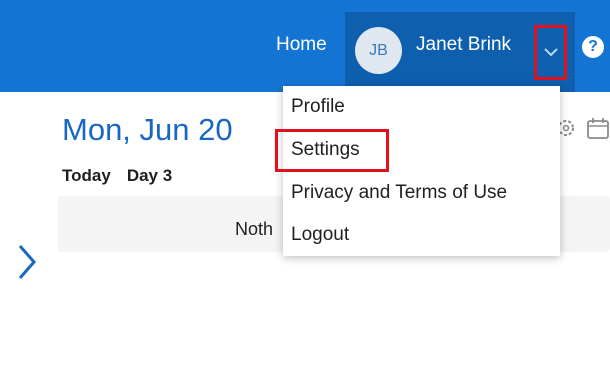 This screenshot has width=610, height=387. I want to click on help-icon: ?, so click(593, 47).